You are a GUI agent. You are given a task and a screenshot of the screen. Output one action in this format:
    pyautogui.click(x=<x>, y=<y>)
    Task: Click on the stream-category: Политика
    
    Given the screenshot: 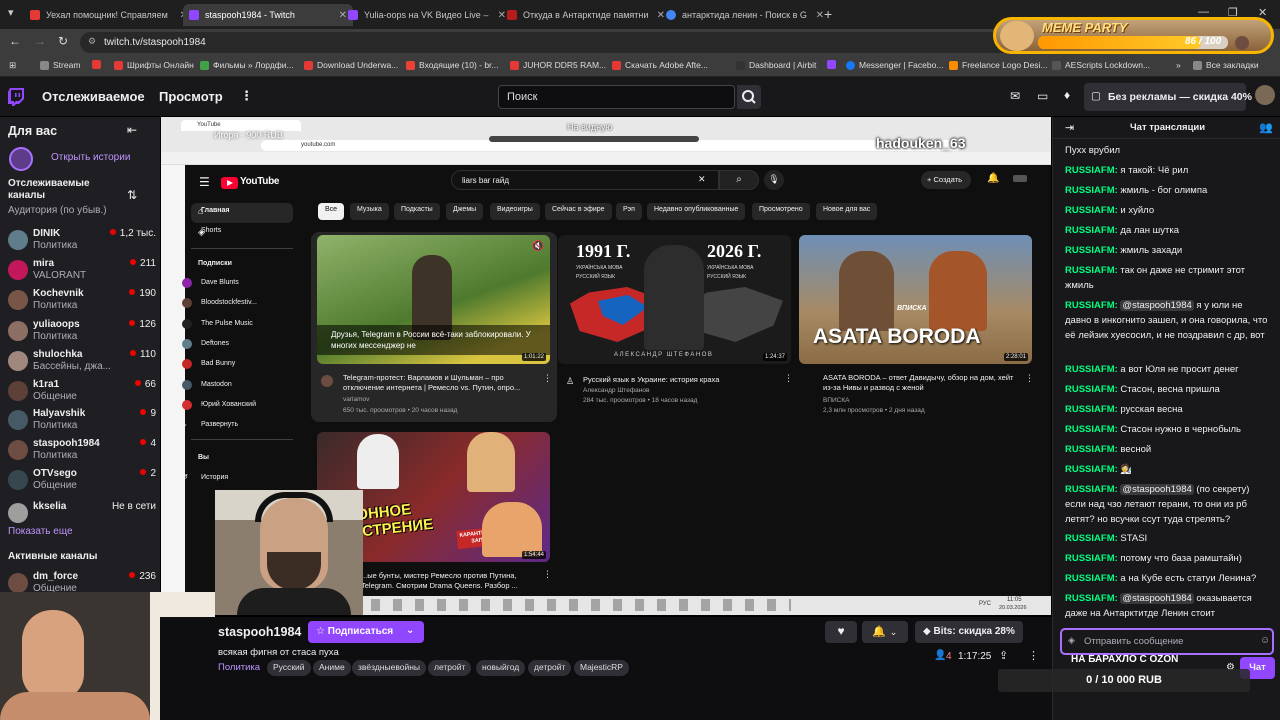 What is the action you would take?
    pyautogui.click(x=239, y=667)
    